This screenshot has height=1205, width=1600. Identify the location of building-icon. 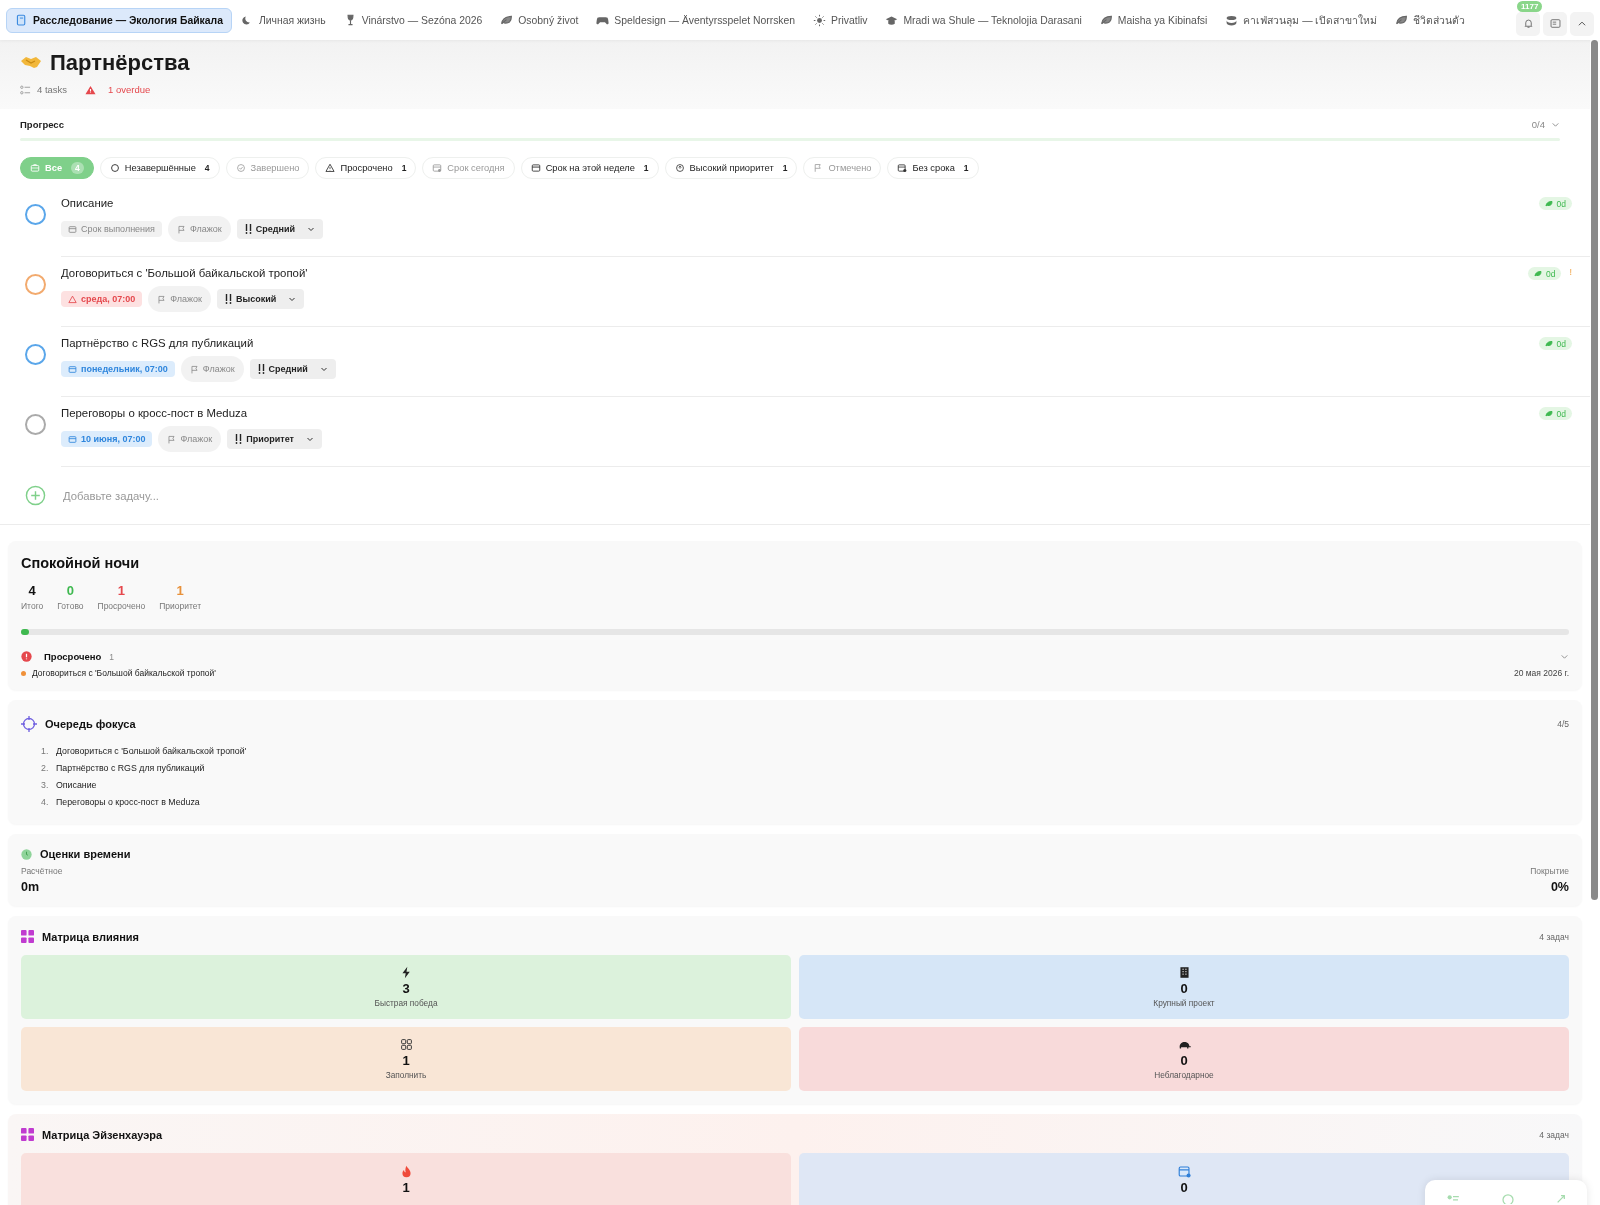
(1184, 972).